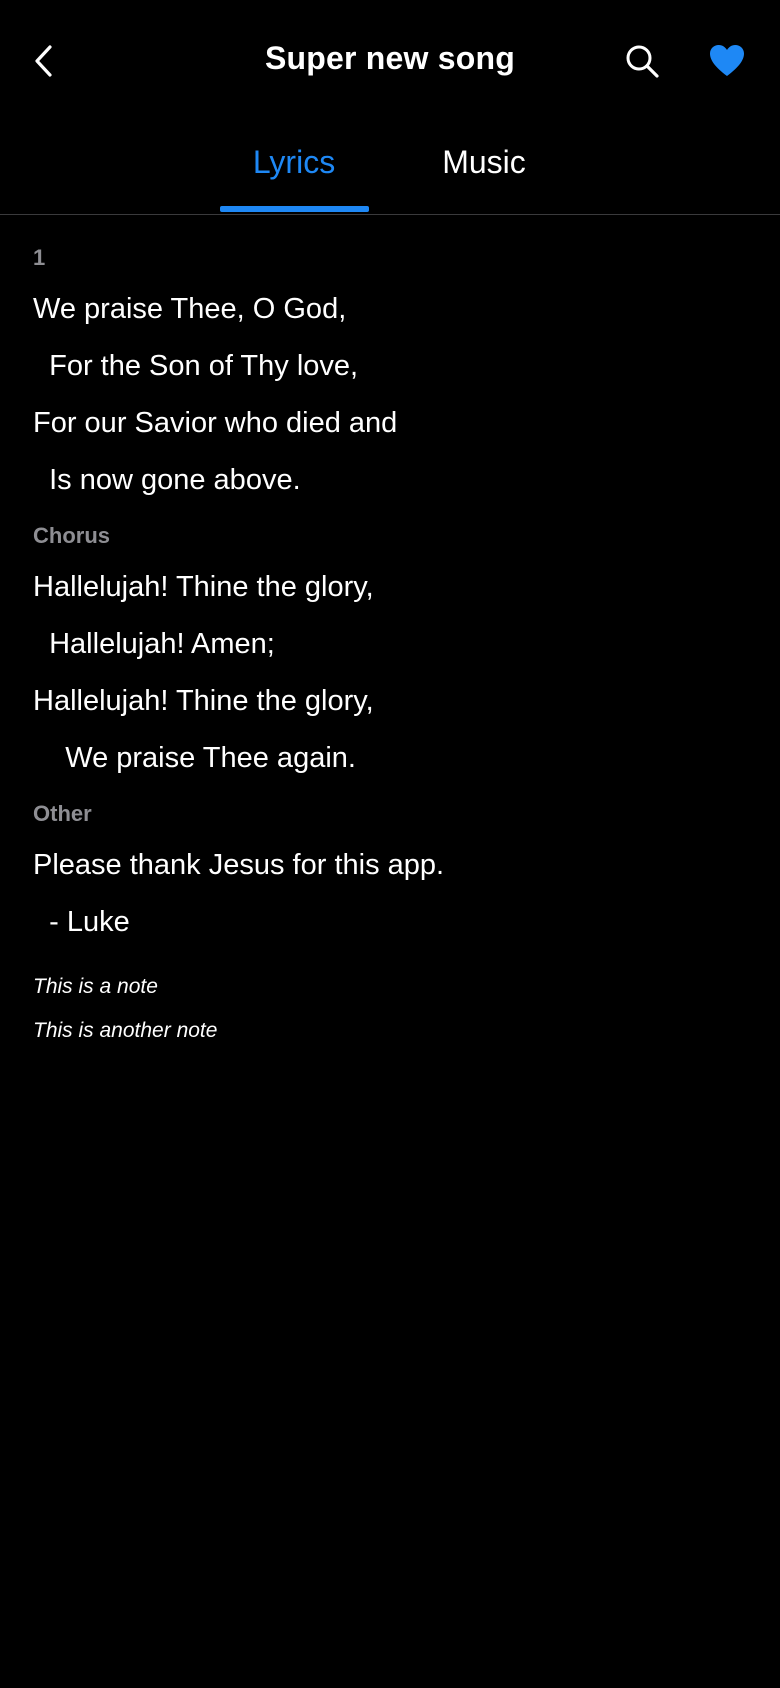 This screenshot has height=1688, width=780. Describe the element at coordinates (95, 986) in the screenshot. I see `note-text: This is a note` at that location.